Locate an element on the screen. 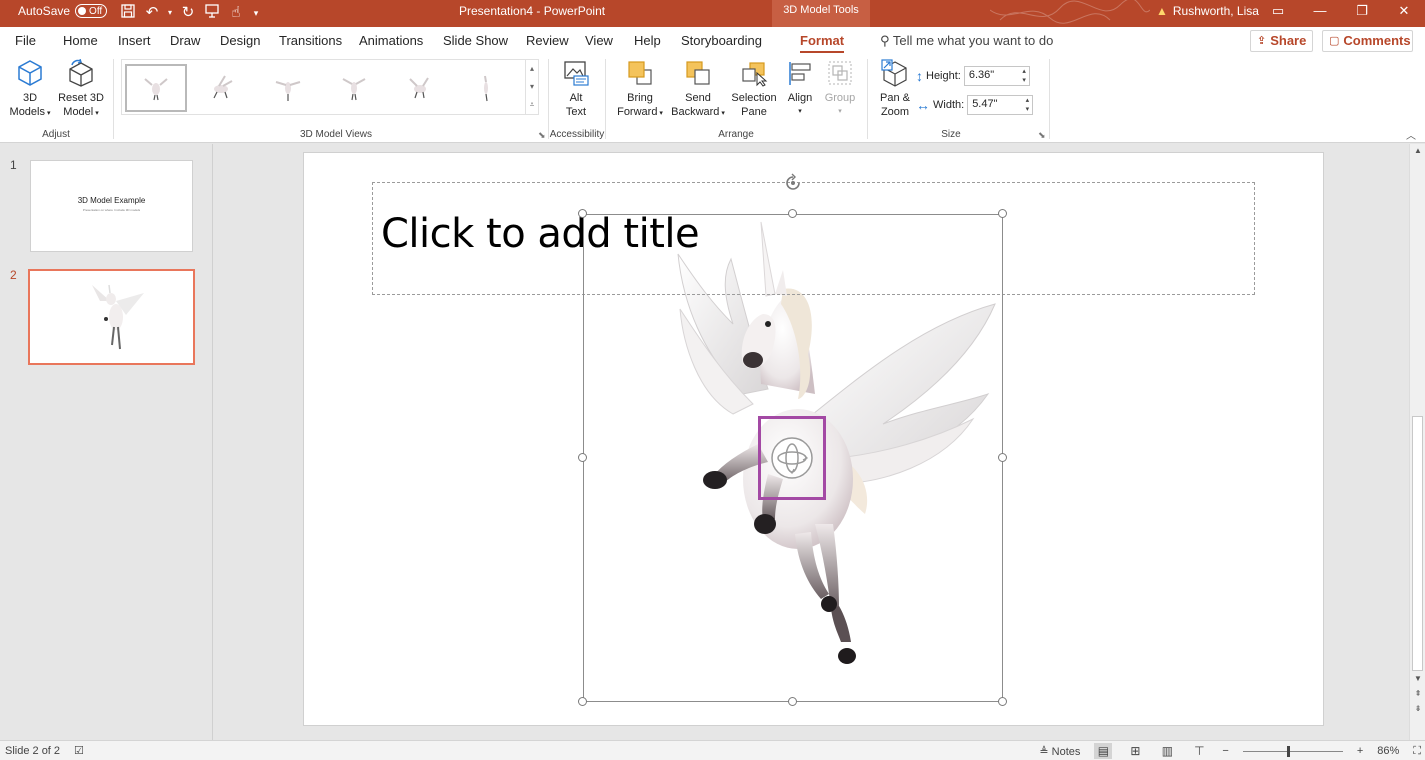 This screenshot has width=1425, height=760. tab-help: Help is located at coordinates (647, 40).